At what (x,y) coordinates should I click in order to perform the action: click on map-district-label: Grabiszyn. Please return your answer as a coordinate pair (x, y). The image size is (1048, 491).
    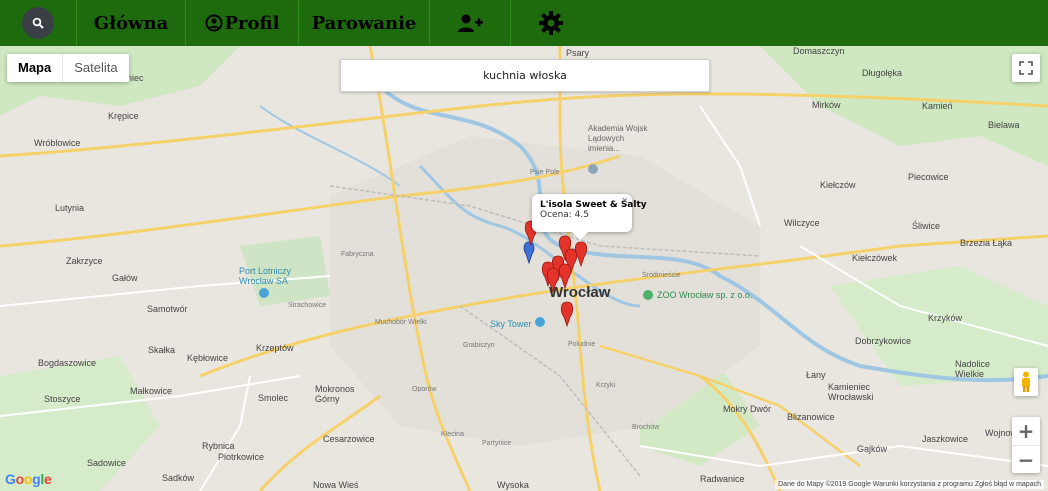
    Looking at the image, I should click on (479, 345).